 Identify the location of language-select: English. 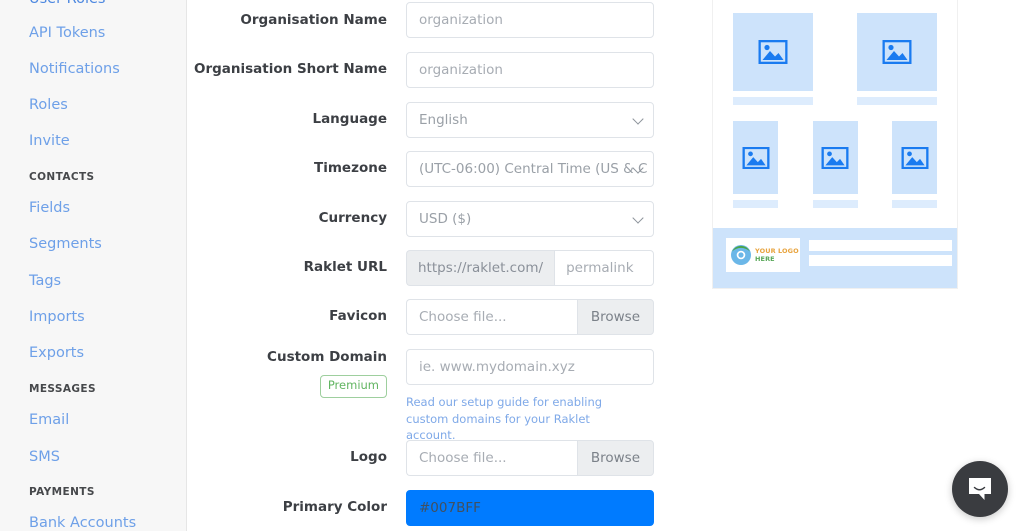
(530, 120).